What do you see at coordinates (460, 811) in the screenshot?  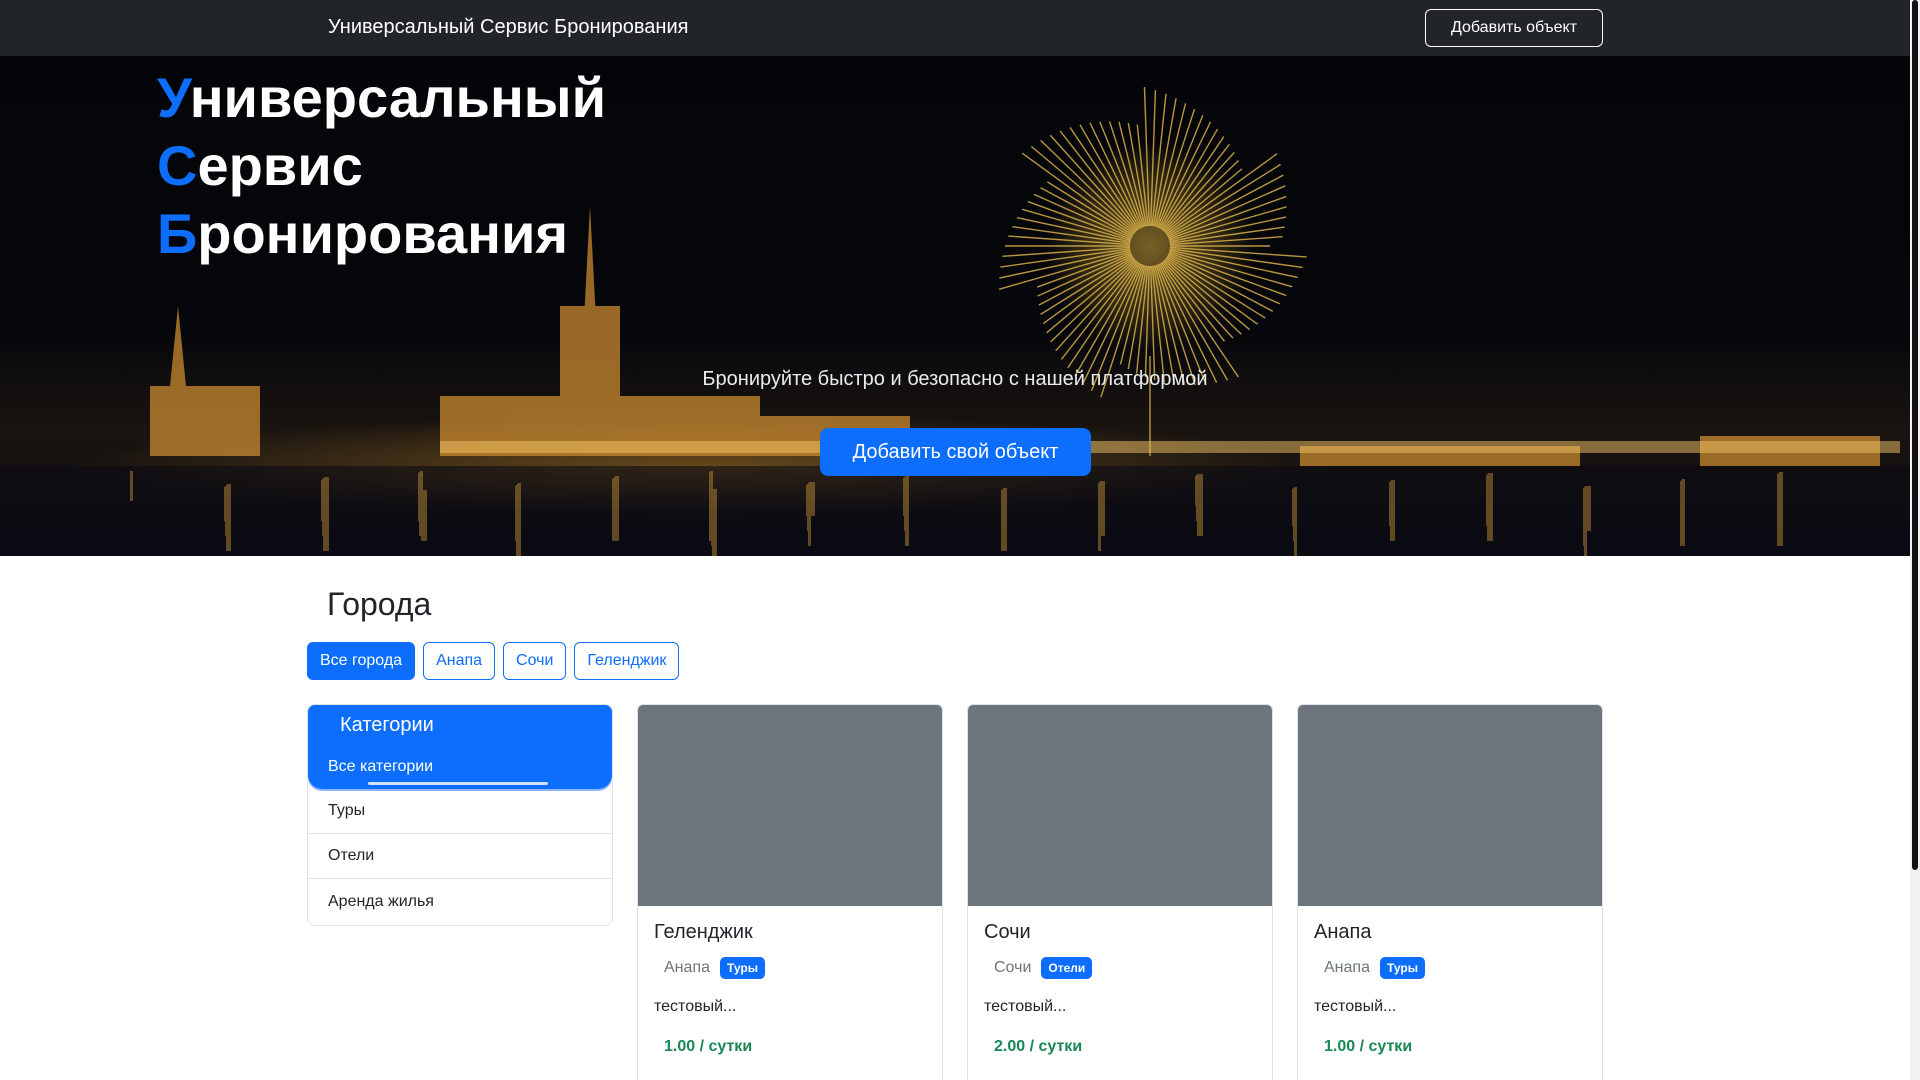 I see `category-item-tours: Туры` at bounding box center [460, 811].